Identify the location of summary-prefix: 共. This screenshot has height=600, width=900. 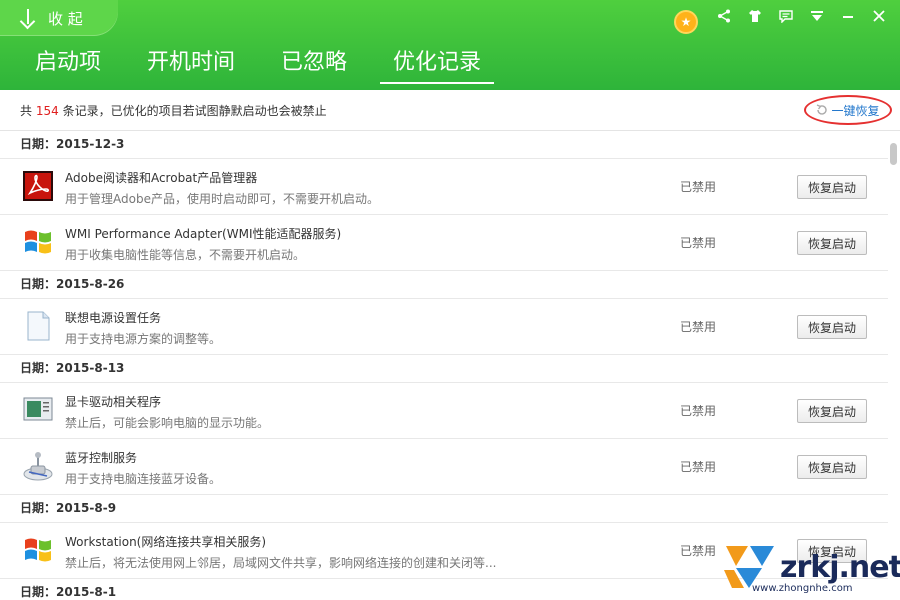
(26, 110).